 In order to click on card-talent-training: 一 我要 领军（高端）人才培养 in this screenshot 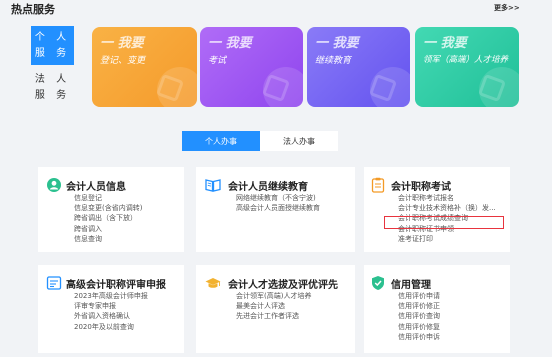, I will do `click(467, 67)`.